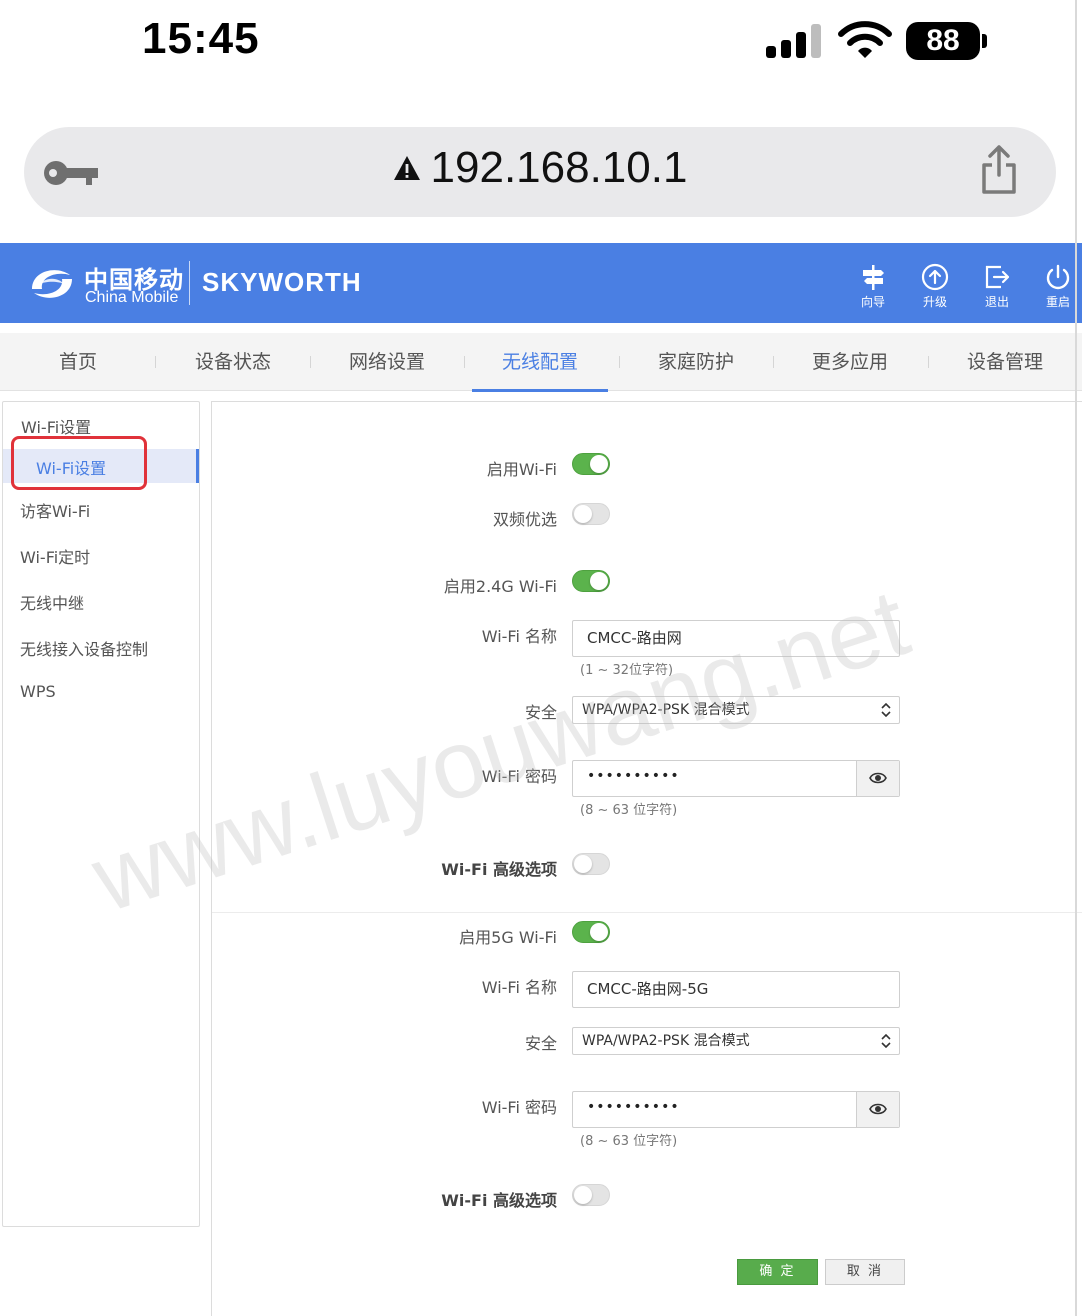  I want to click on sidebar-item-wifi-schedule: Wi-Fi定时, so click(55, 556).